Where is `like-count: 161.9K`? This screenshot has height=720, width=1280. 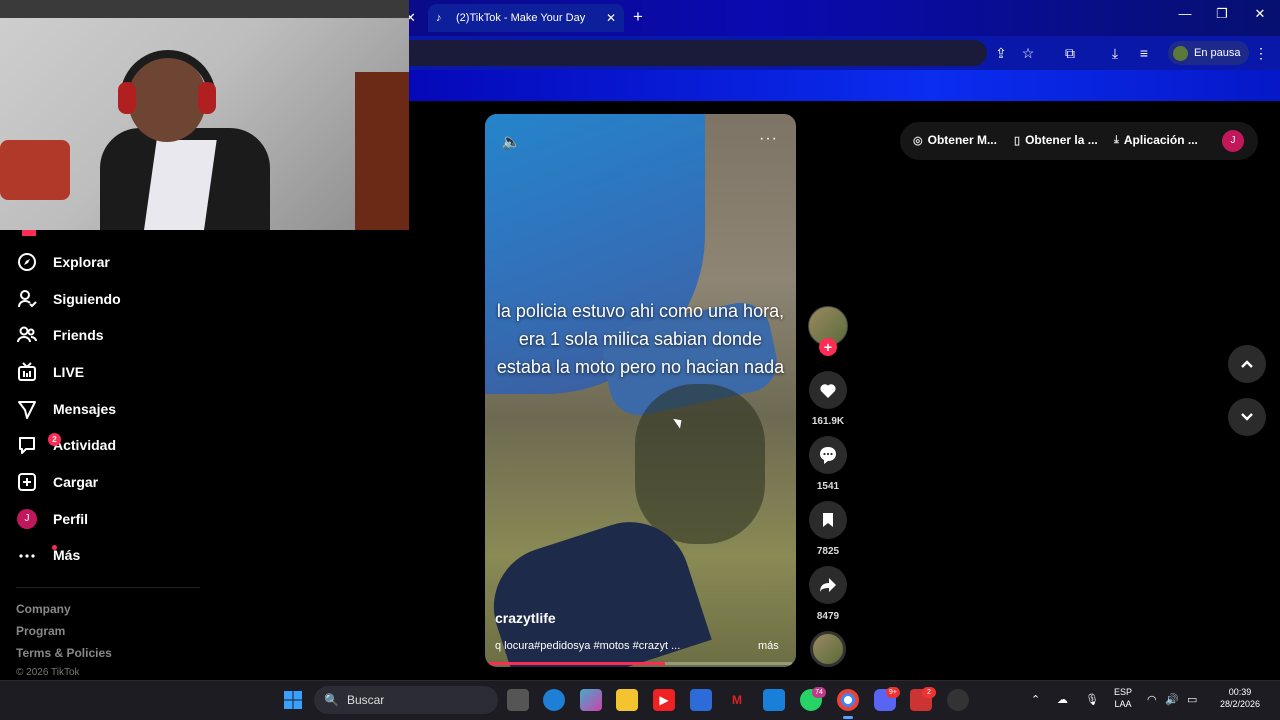
like-count: 161.9K is located at coordinates (828, 421).